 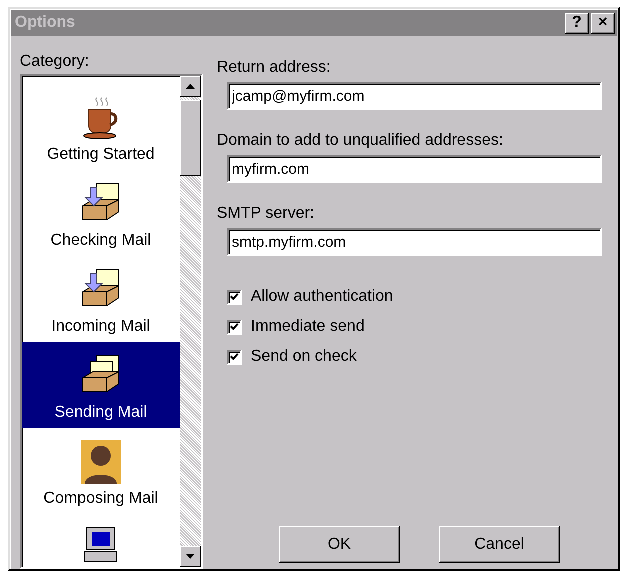 I want to click on category-item: Checking Mail, so click(x=101, y=213).